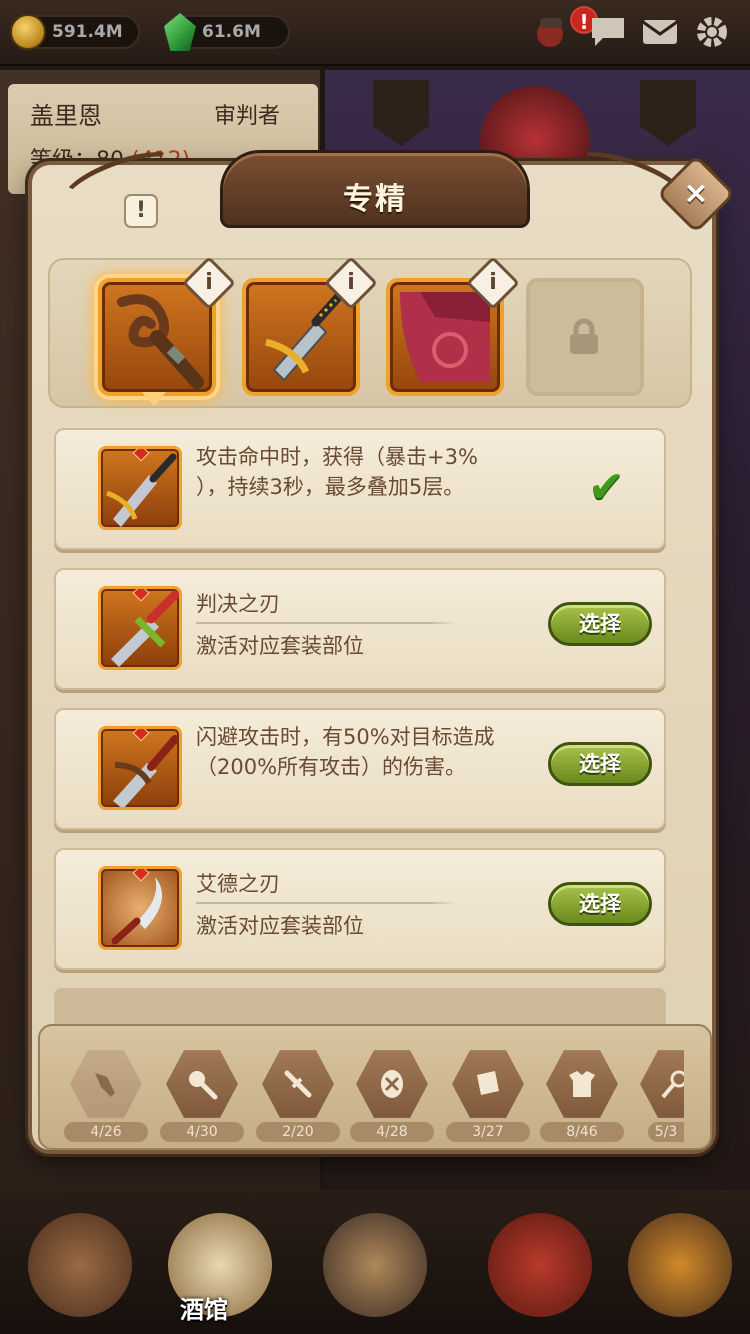 The height and width of the screenshot is (1334, 750). I want to click on category-club, so click(202, 1084).